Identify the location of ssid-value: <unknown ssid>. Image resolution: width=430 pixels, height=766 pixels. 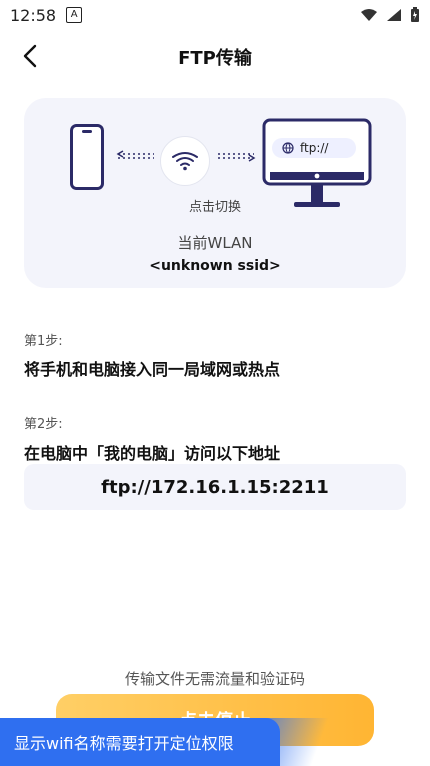
(215, 266).